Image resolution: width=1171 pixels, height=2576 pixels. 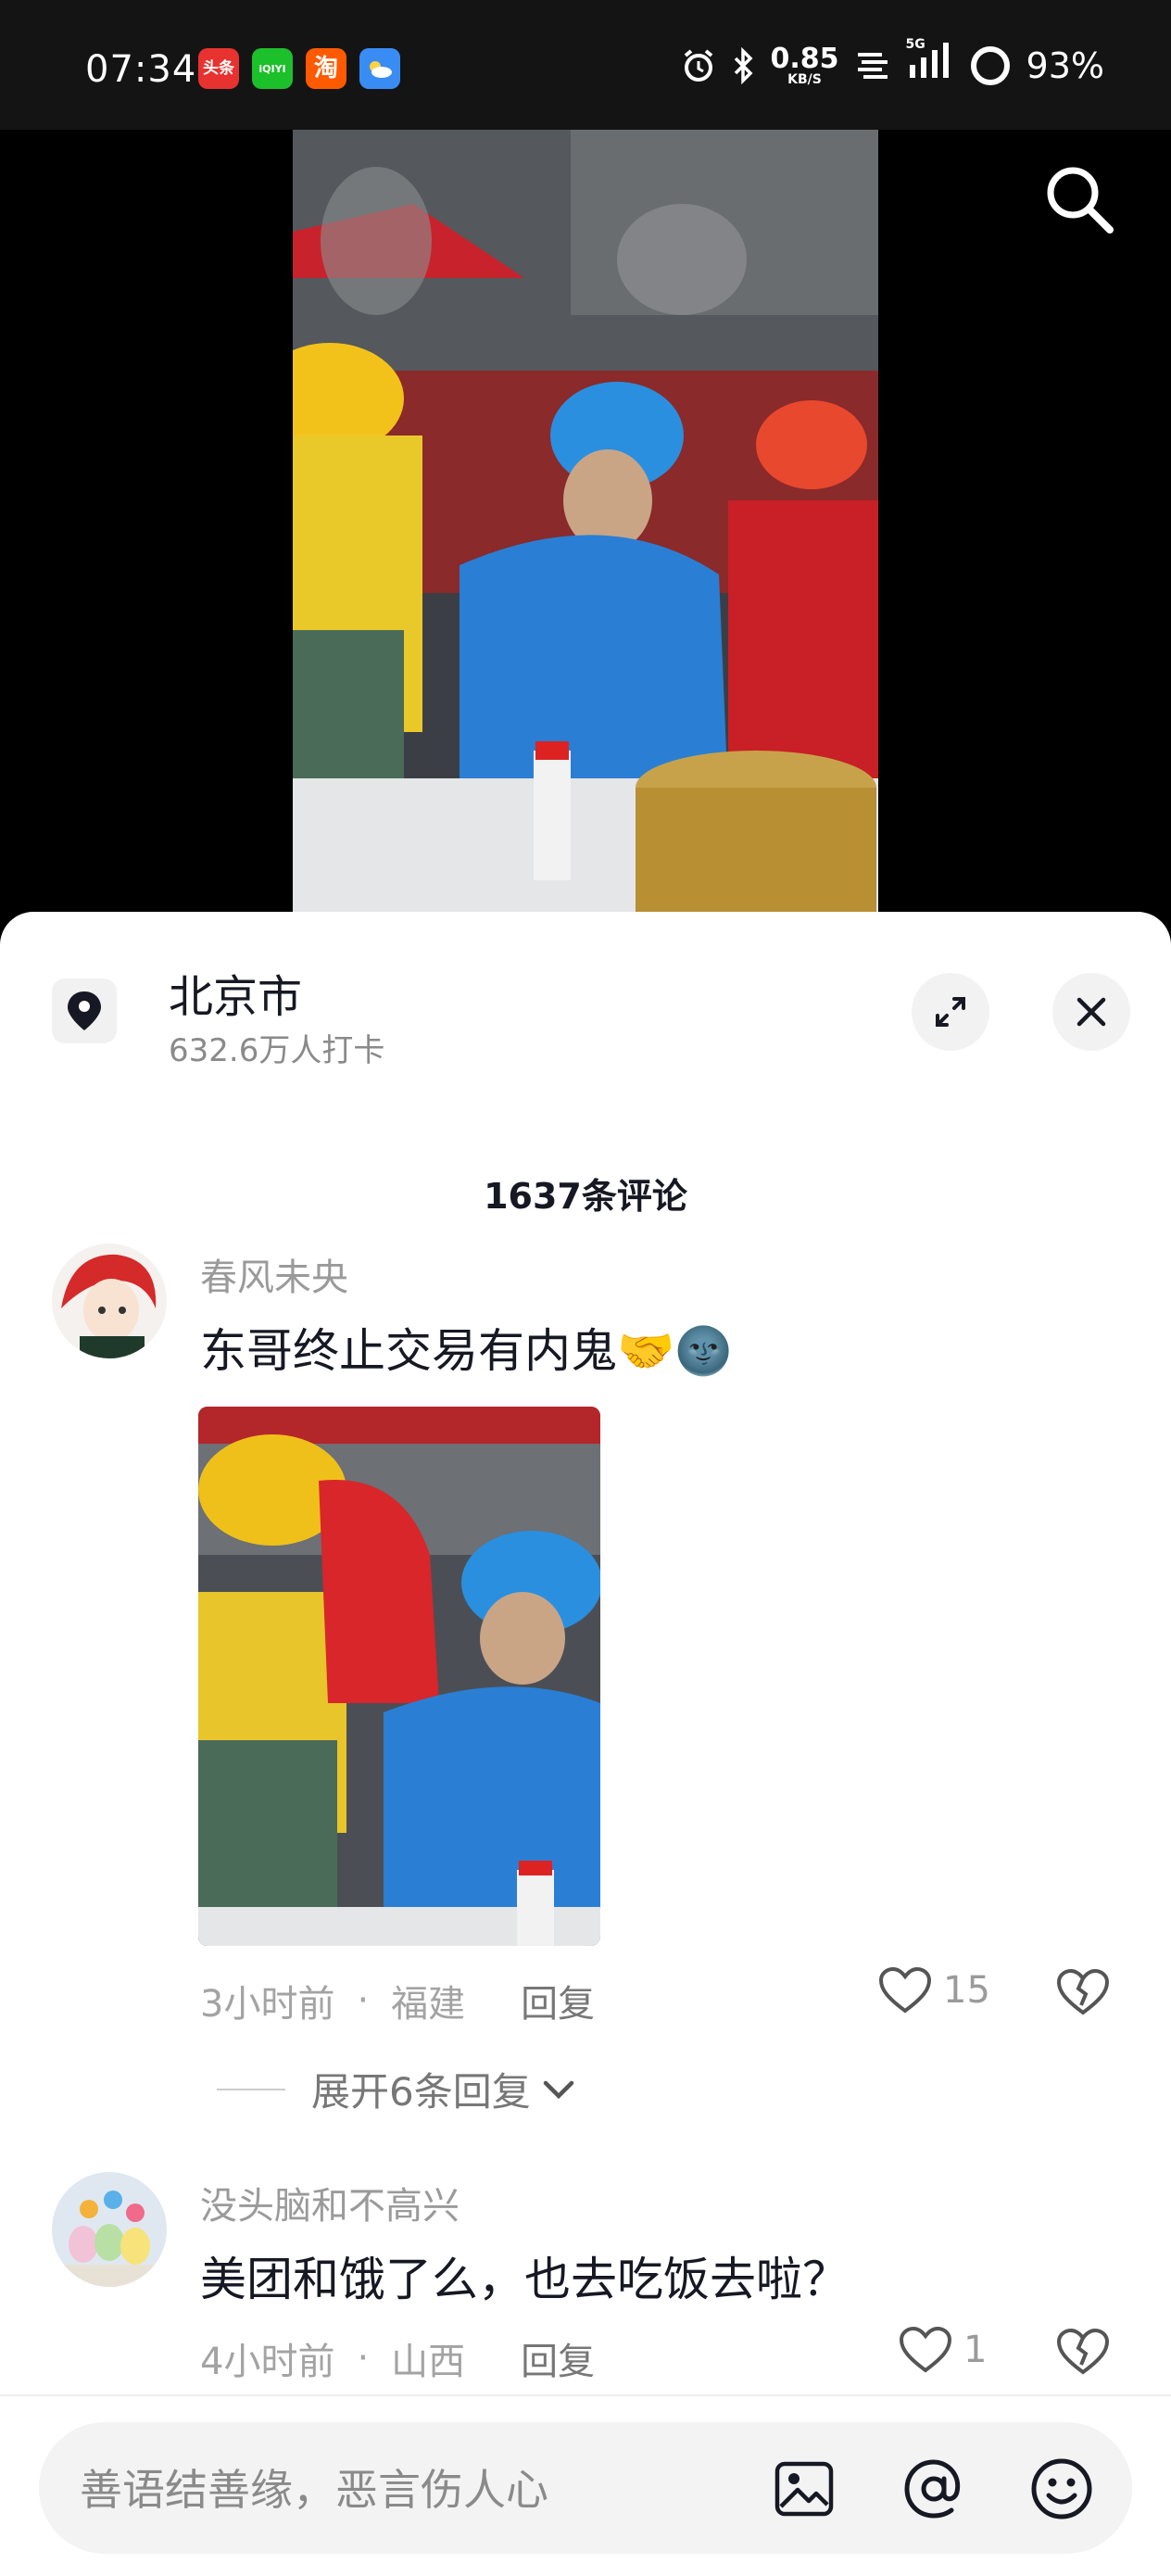 I want to click on like-count: 1, so click(x=976, y=2350).